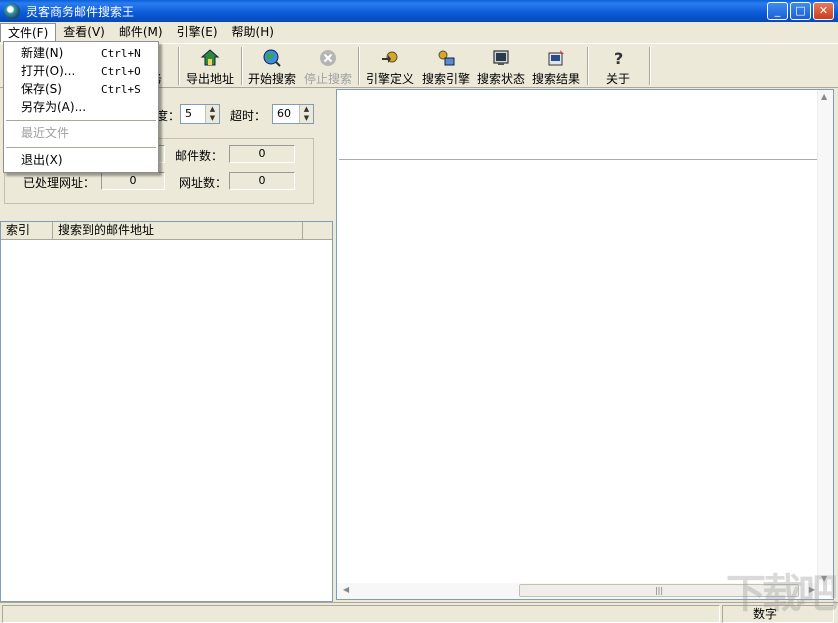 Image resolution: width=838 pixels, height=623 pixels. I want to click on search-status-button: 搜索状态, so click(501, 68).